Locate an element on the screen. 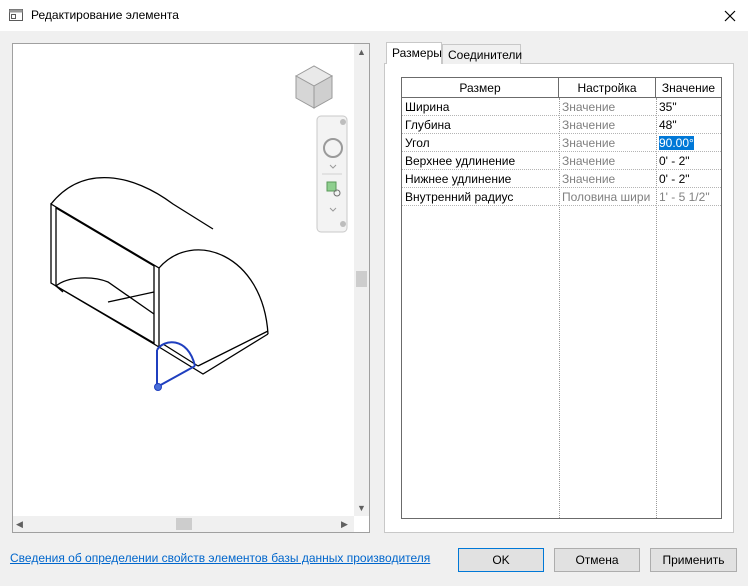 Image resolution: width=748 pixels, height=586 pixels. selected-value-text: 90.00° is located at coordinates (676, 143).